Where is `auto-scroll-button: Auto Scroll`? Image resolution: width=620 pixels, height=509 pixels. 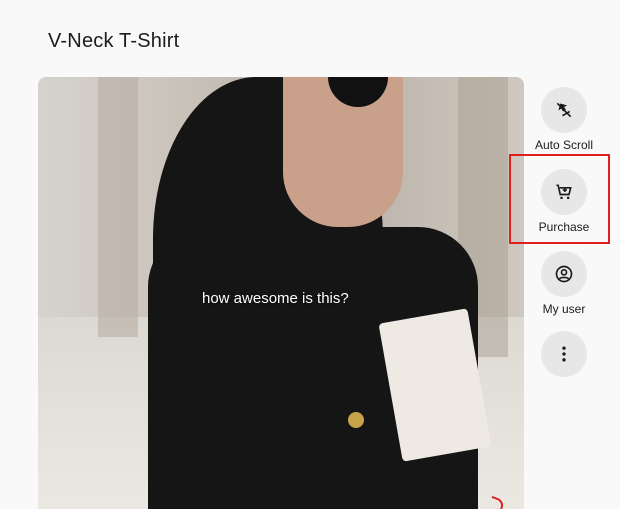 auto-scroll-button: Auto Scroll is located at coordinates (564, 119).